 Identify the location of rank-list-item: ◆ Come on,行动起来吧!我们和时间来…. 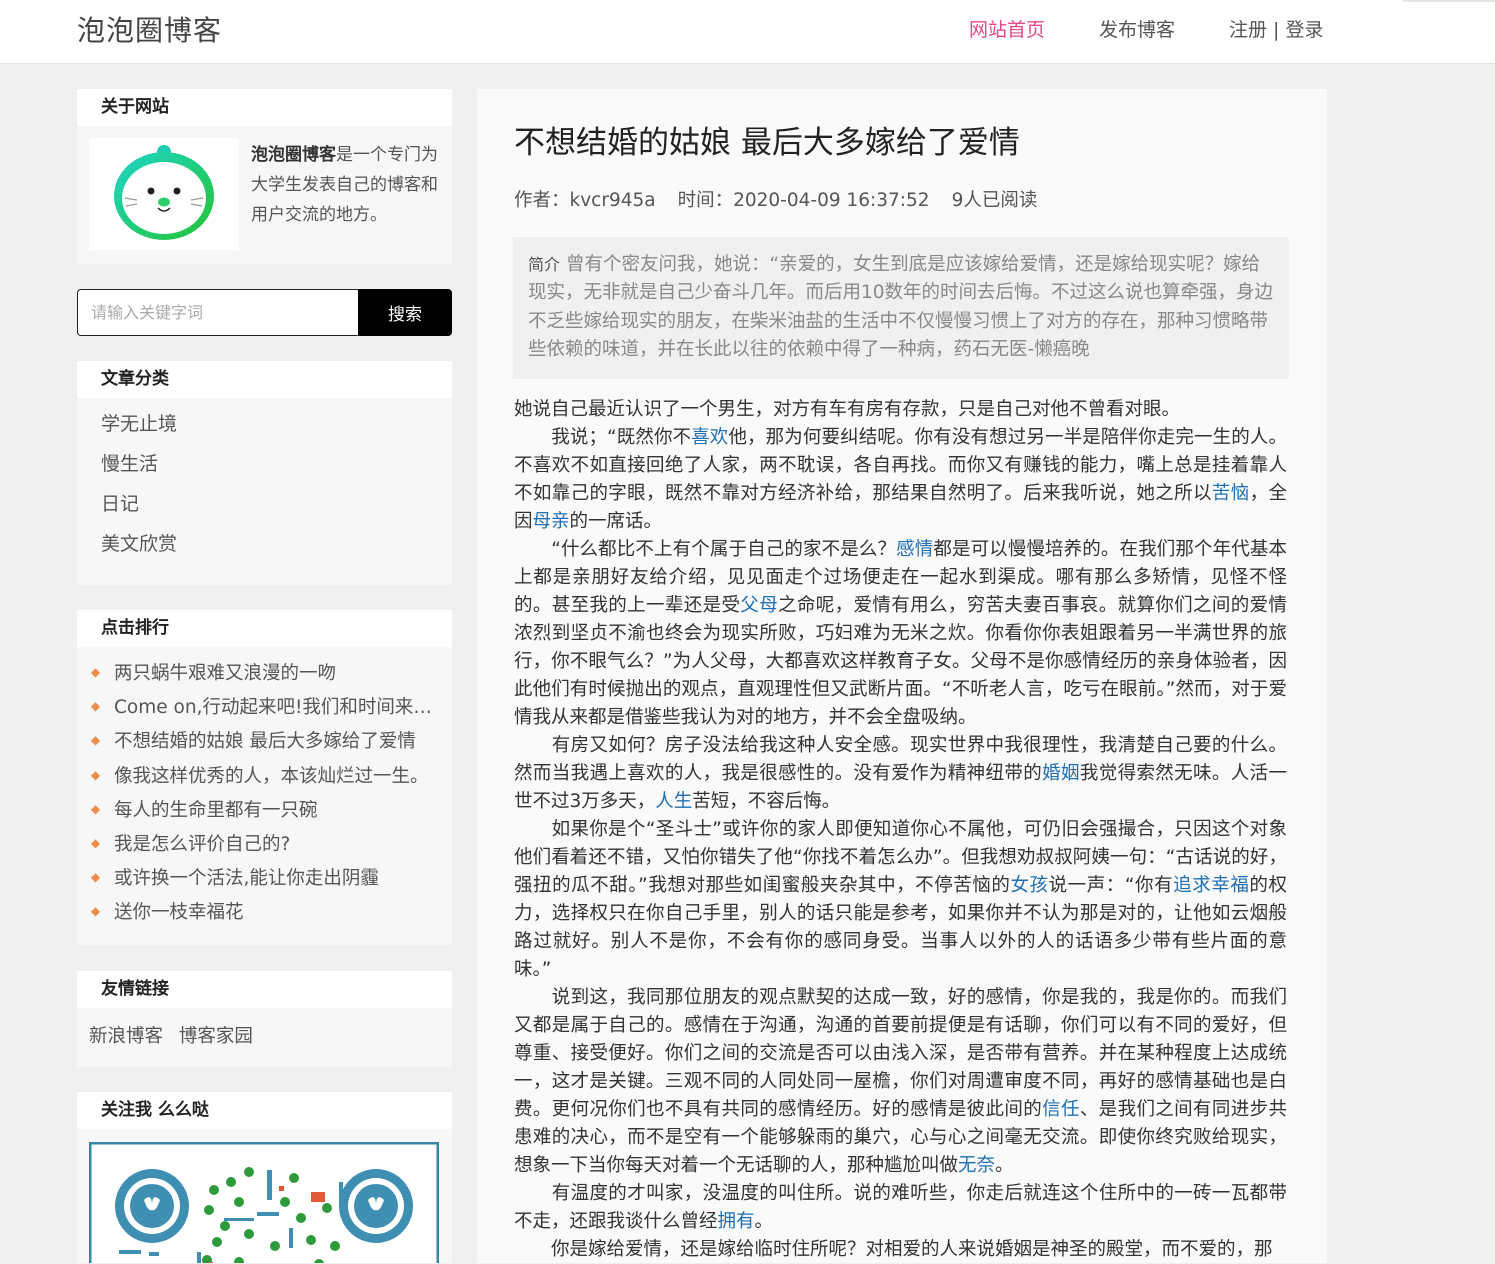
(264, 706).